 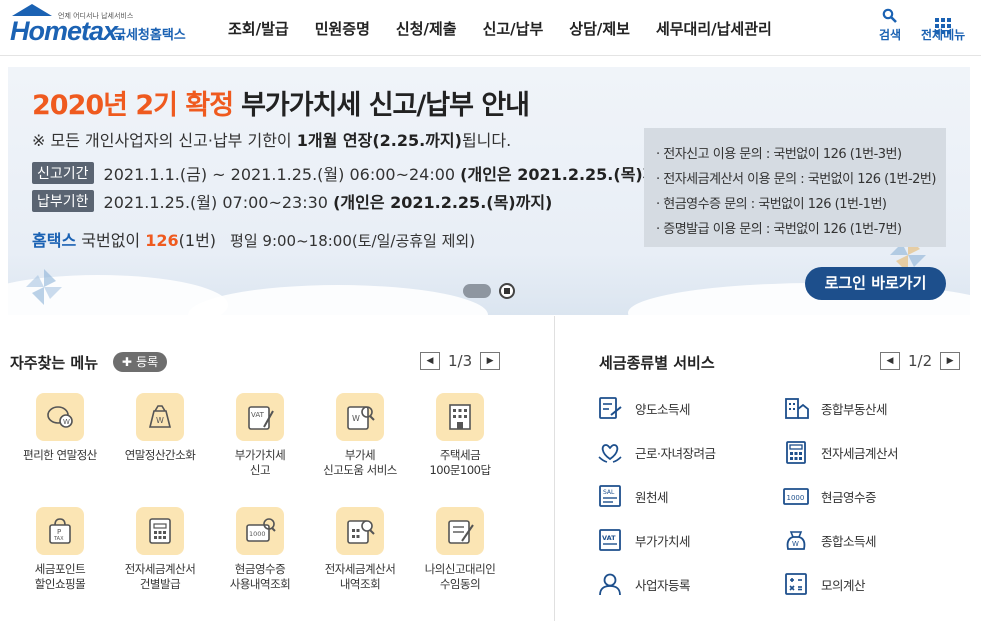 What do you see at coordinates (63, 173) in the screenshot?
I see `report-period-tag: 신고기간` at bounding box center [63, 173].